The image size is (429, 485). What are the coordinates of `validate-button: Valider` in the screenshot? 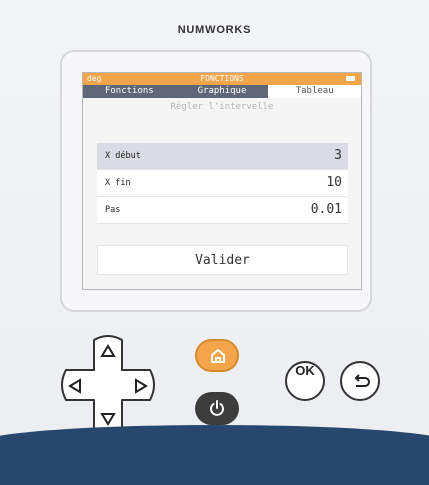 It's located at (222, 260).